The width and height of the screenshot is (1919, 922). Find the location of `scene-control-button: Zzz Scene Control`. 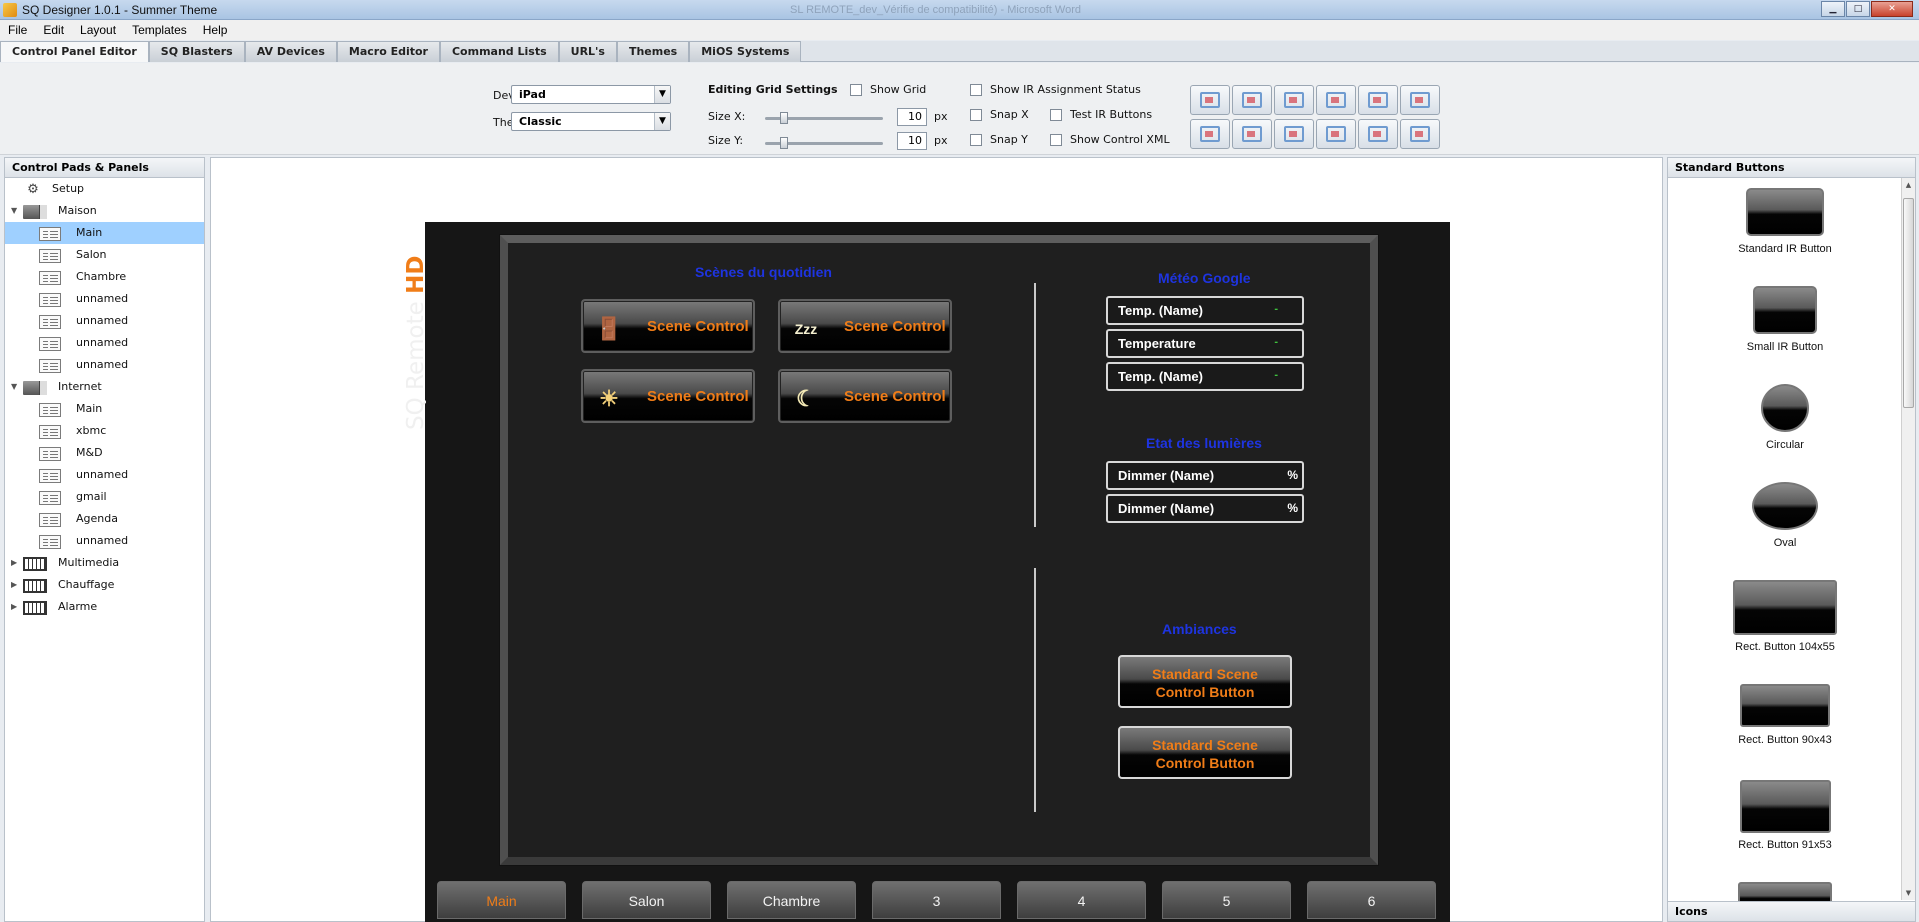

scene-control-button: Zzz Scene Control is located at coordinates (865, 326).